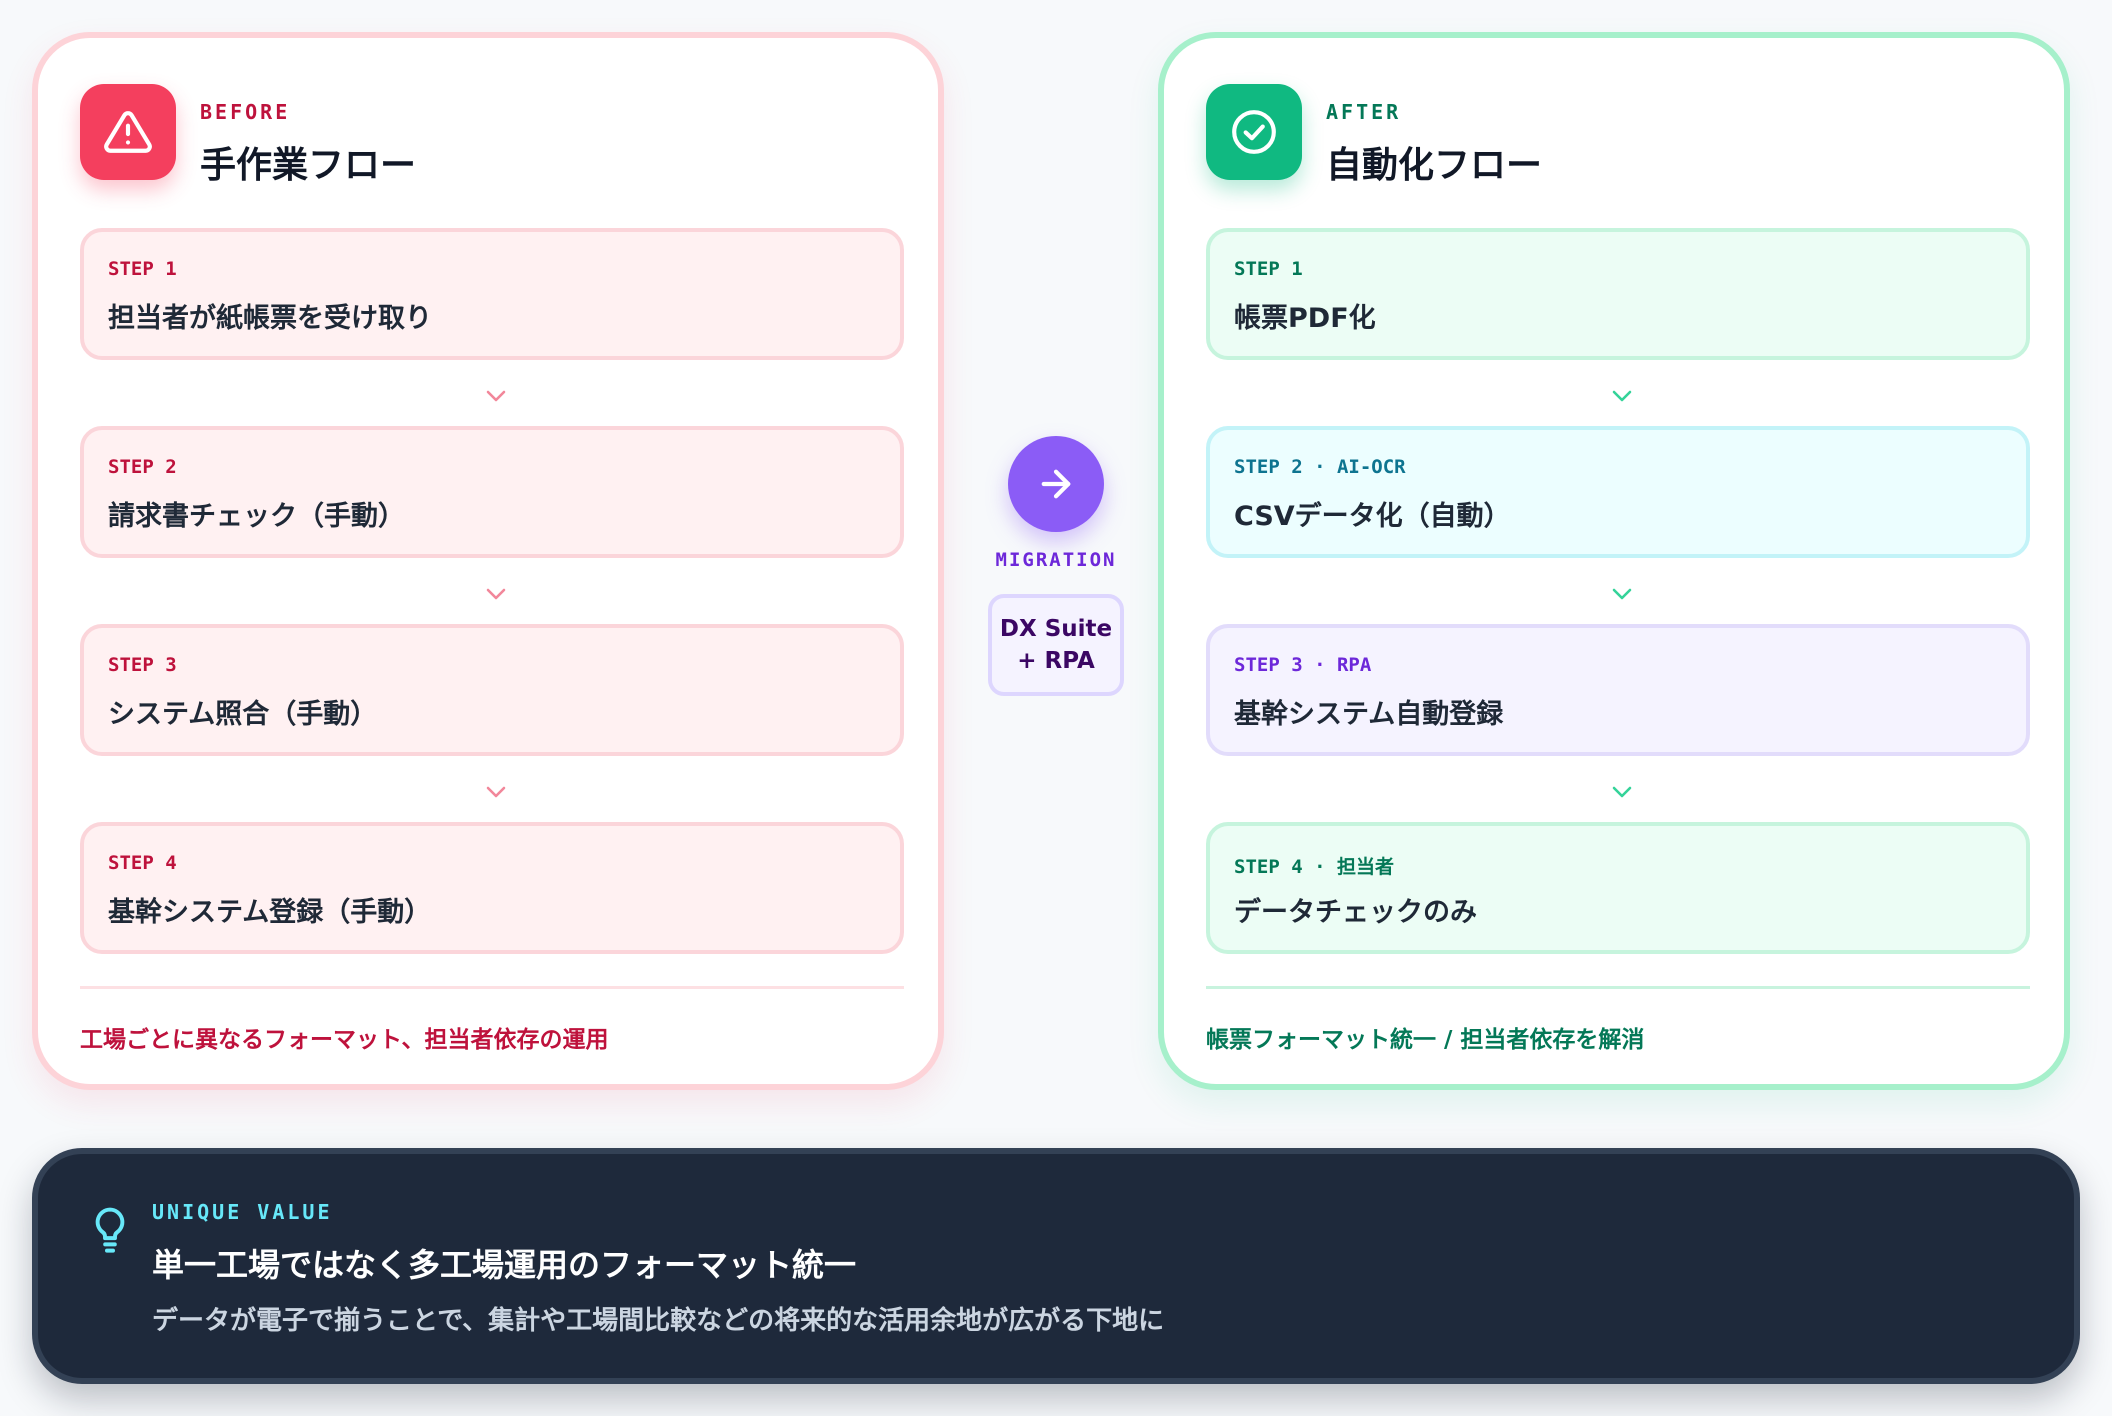  Describe the element at coordinates (1303, 665) in the screenshot. I see `step-label: STEP 3 · RPA` at that location.